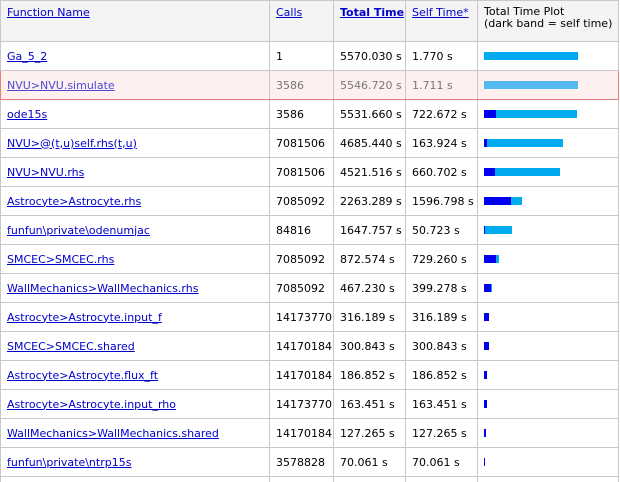 The height and width of the screenshot is (482, 620). What do you see at coordinates (82, 375) in the screenshot?
I see `function-link: Astrocyte>Astrocyte.flux_ft` at bounding box center [82, 375].